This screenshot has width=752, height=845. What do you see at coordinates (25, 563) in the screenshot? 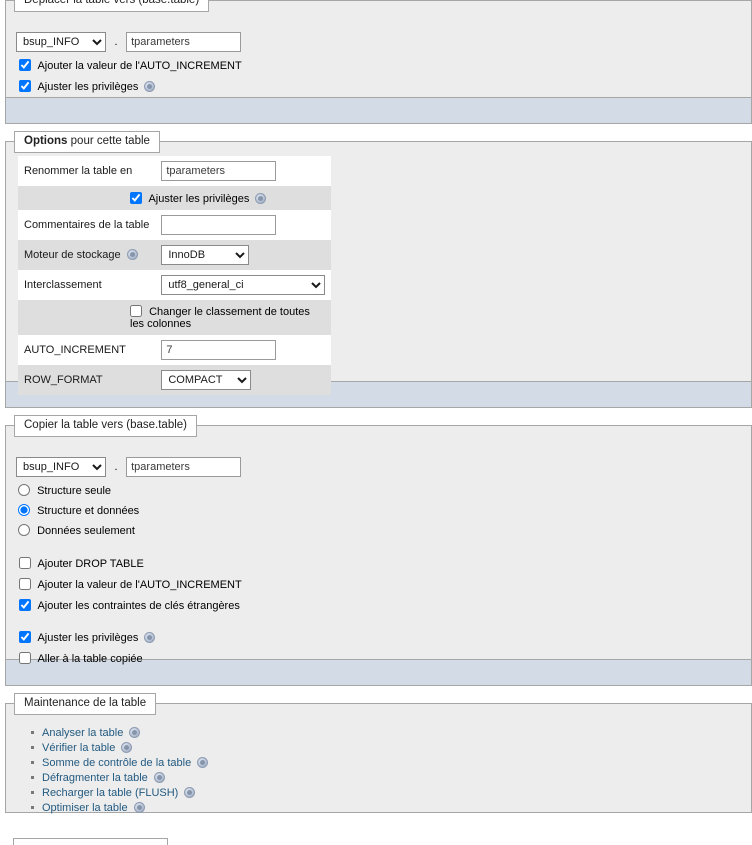
I see `copy-drop-table-checkbox` at bounding box center [25, 563].